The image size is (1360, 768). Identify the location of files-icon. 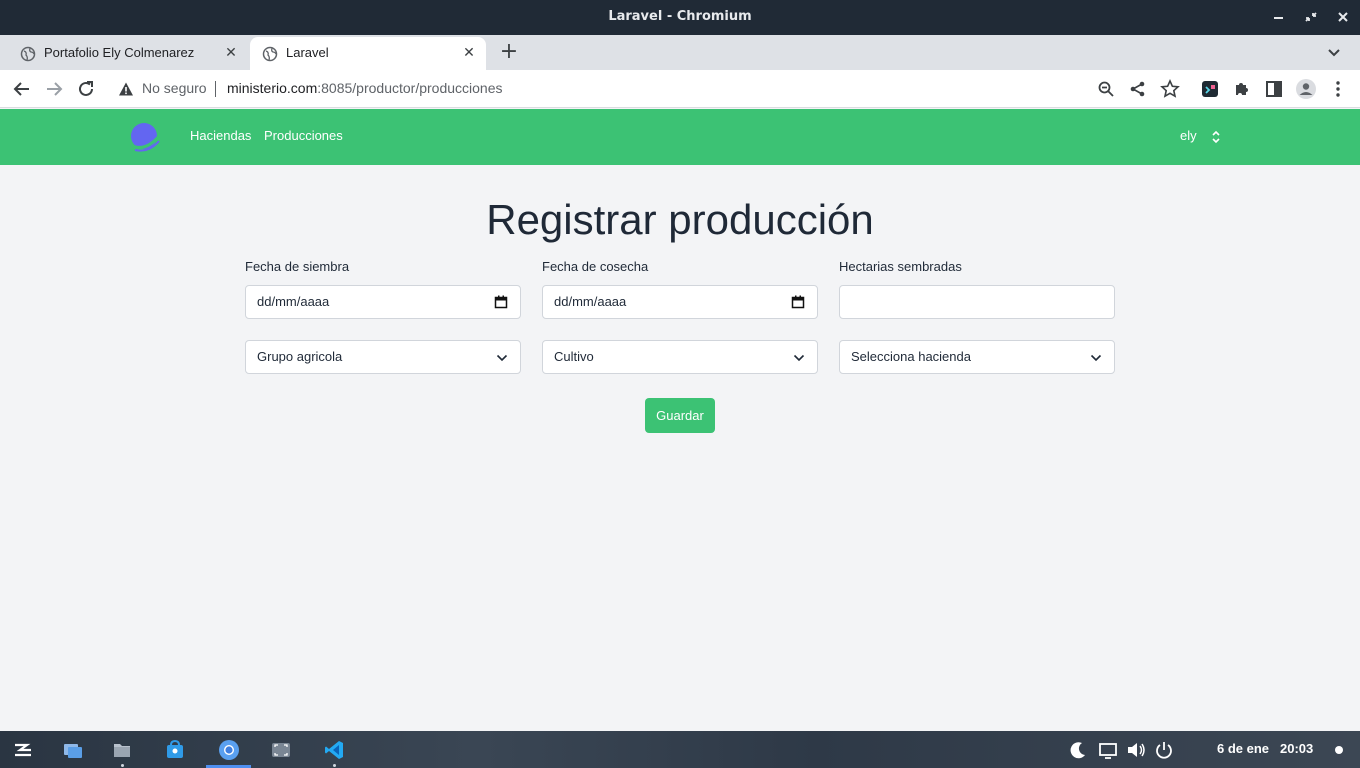
(122, 750).